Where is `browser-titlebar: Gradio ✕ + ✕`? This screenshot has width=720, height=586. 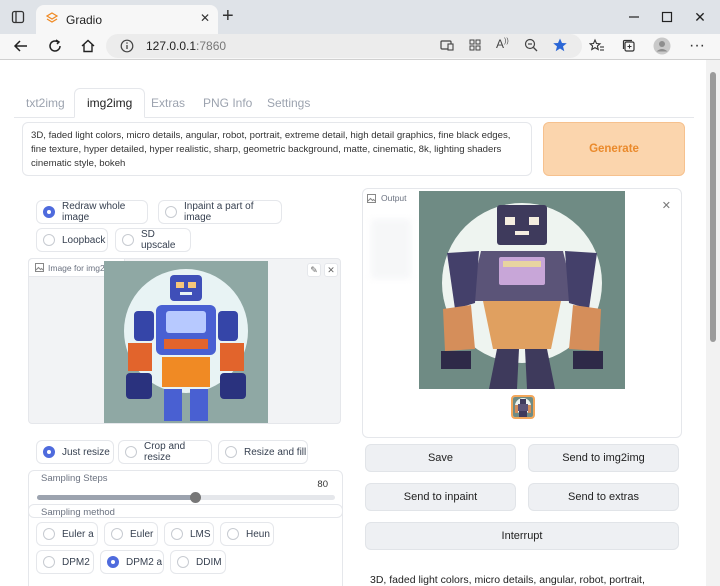 browser-titlebar: Gradio ✕ + ✕ is located at coordinates (360, 17).